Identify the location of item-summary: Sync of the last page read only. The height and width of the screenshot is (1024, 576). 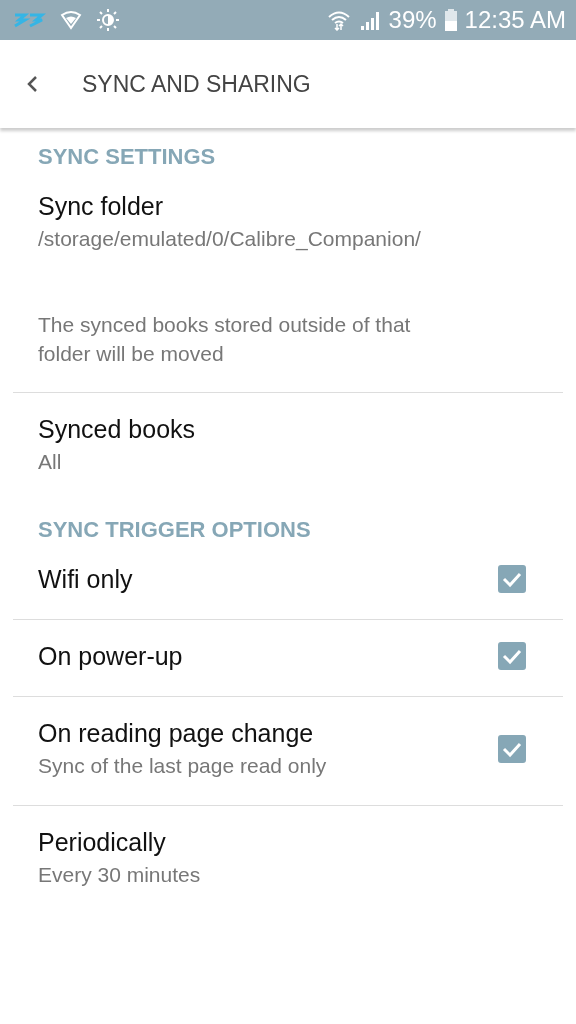
(182, 766).